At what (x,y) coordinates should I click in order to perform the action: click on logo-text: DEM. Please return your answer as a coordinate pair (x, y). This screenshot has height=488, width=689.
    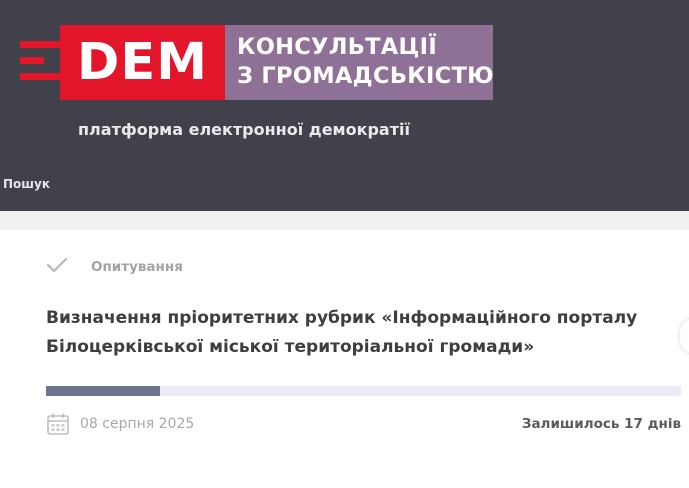
    Looking at the image, I should click on (142, 62).